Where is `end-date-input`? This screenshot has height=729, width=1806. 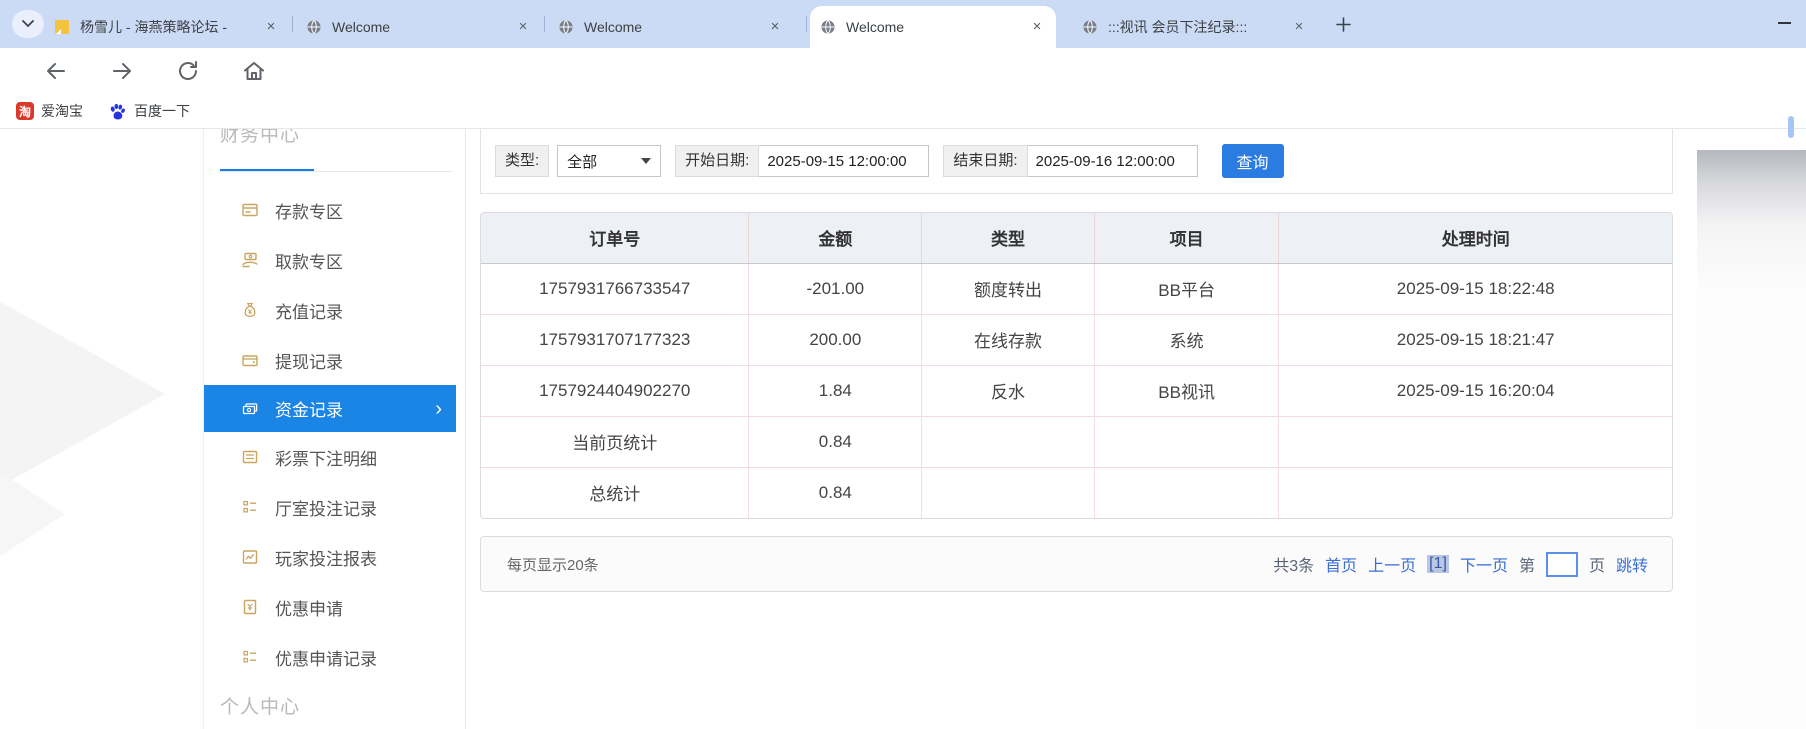
end-date-input is located at coordinates (1112, 161).